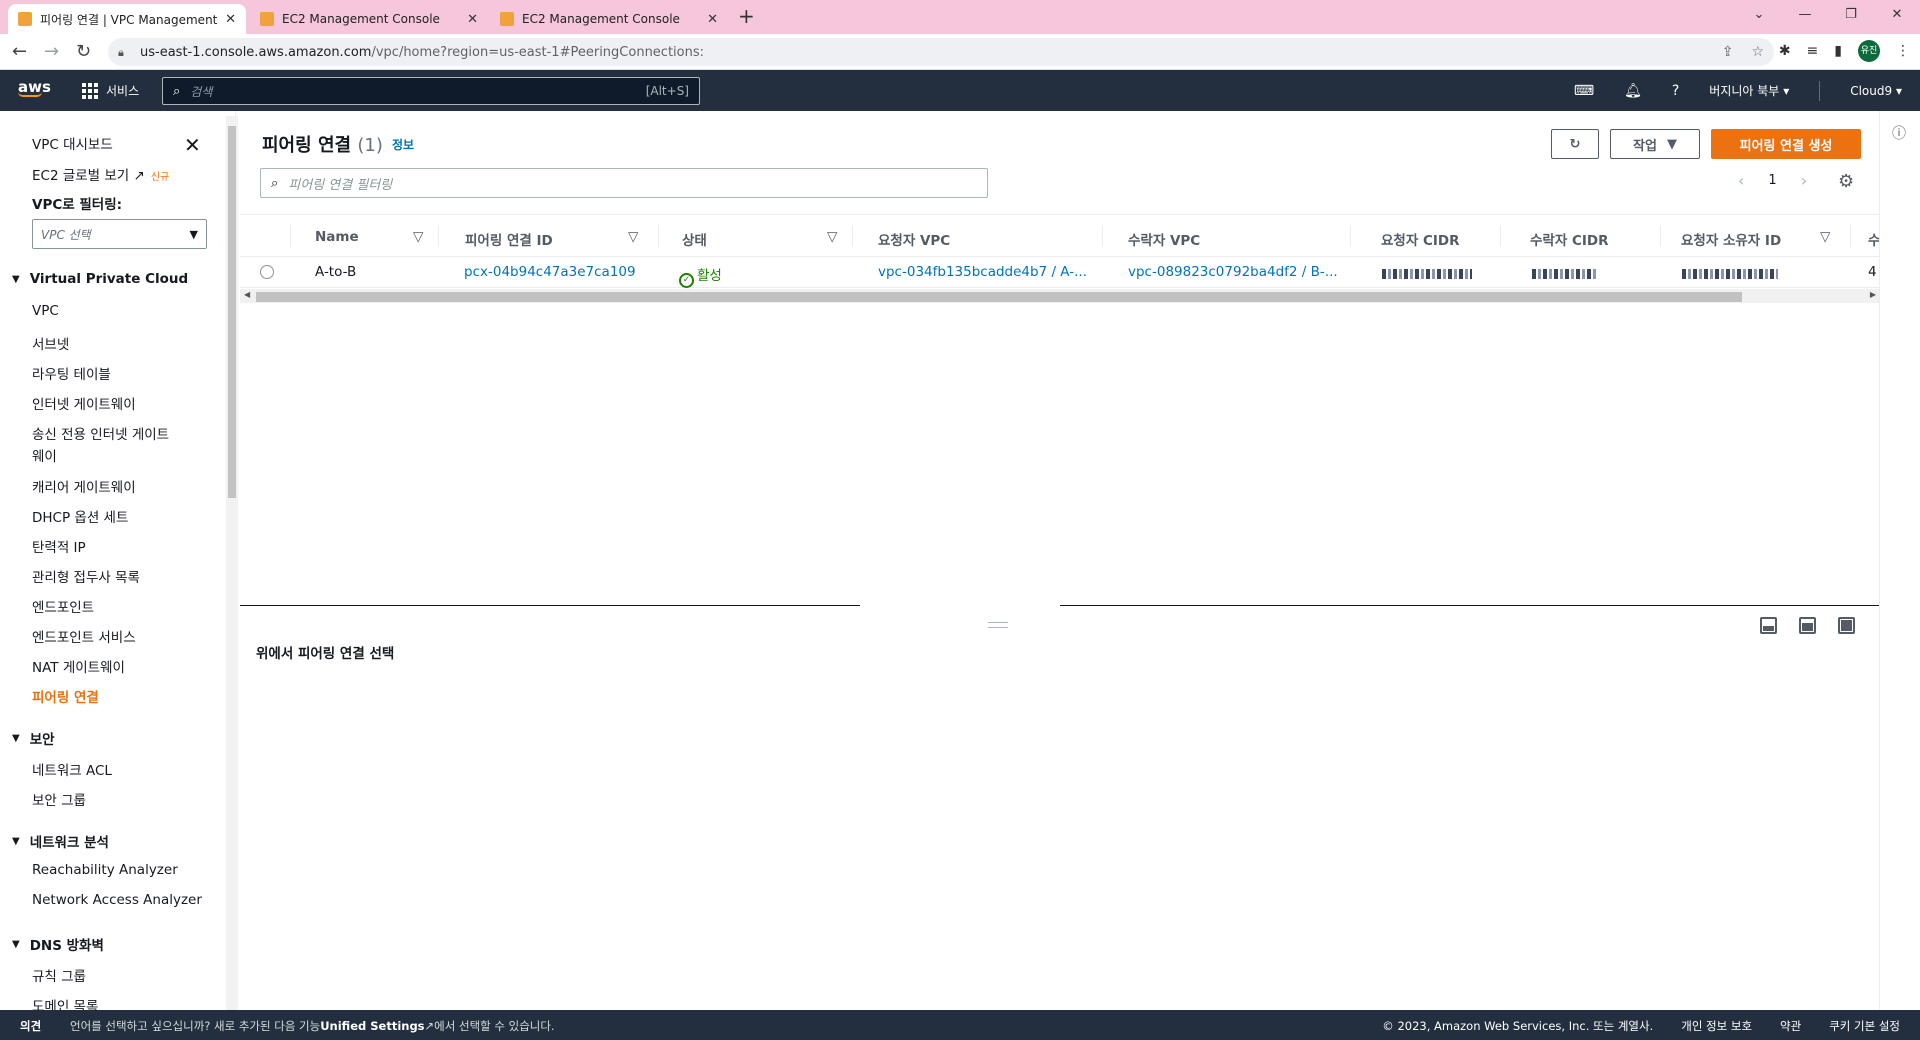 The image size is (1920, 1040). What do you see at coordinates (550, 272) in the screenshot?
I see `cell-peering-id-link: pcx-04b94c47a3e7ca109` at bounding box center [550, 272].